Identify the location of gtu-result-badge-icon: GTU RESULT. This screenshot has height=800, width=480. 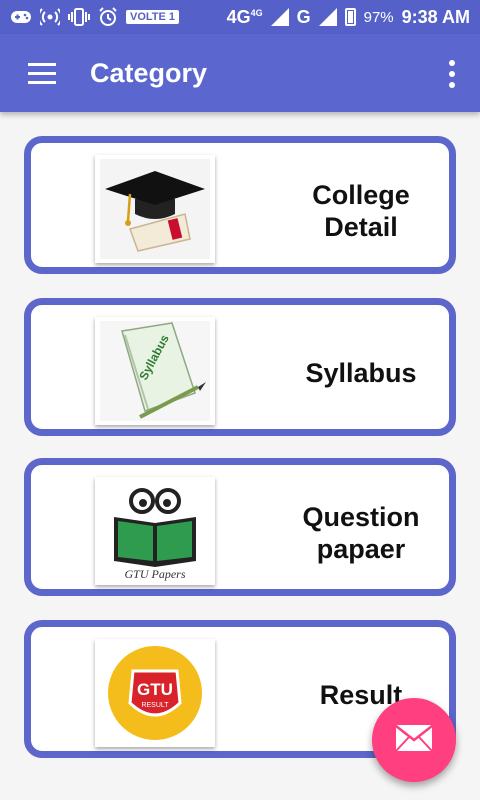
(155, 693).